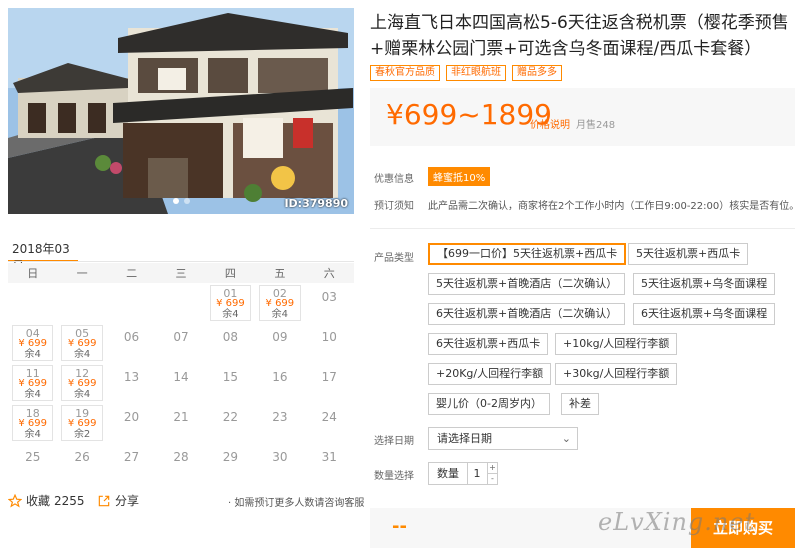 This screenshot has width=800, height=559. Describe the element at coordinates (230, 343) in the screenshot. I see `calendar-day: 08` at that location.